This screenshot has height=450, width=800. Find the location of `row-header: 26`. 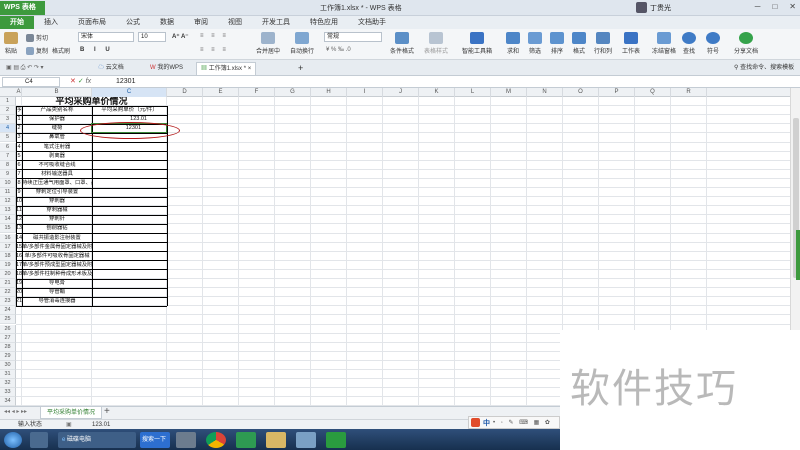

row-header: 26 is located at coordinates (8, 329).